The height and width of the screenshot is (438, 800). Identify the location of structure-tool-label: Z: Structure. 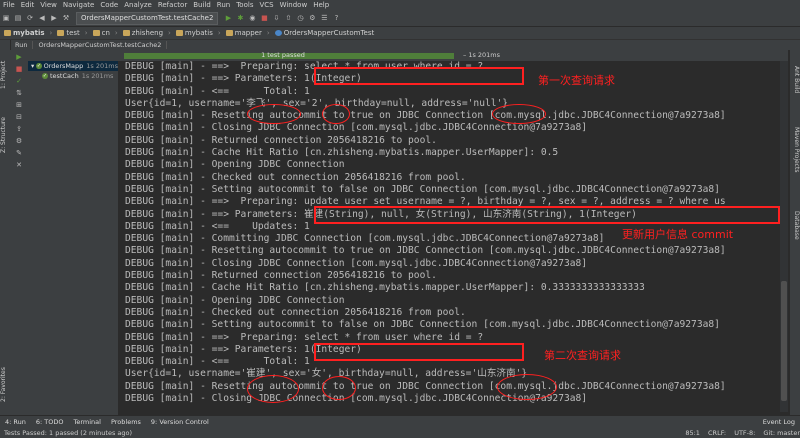
(5, 135).